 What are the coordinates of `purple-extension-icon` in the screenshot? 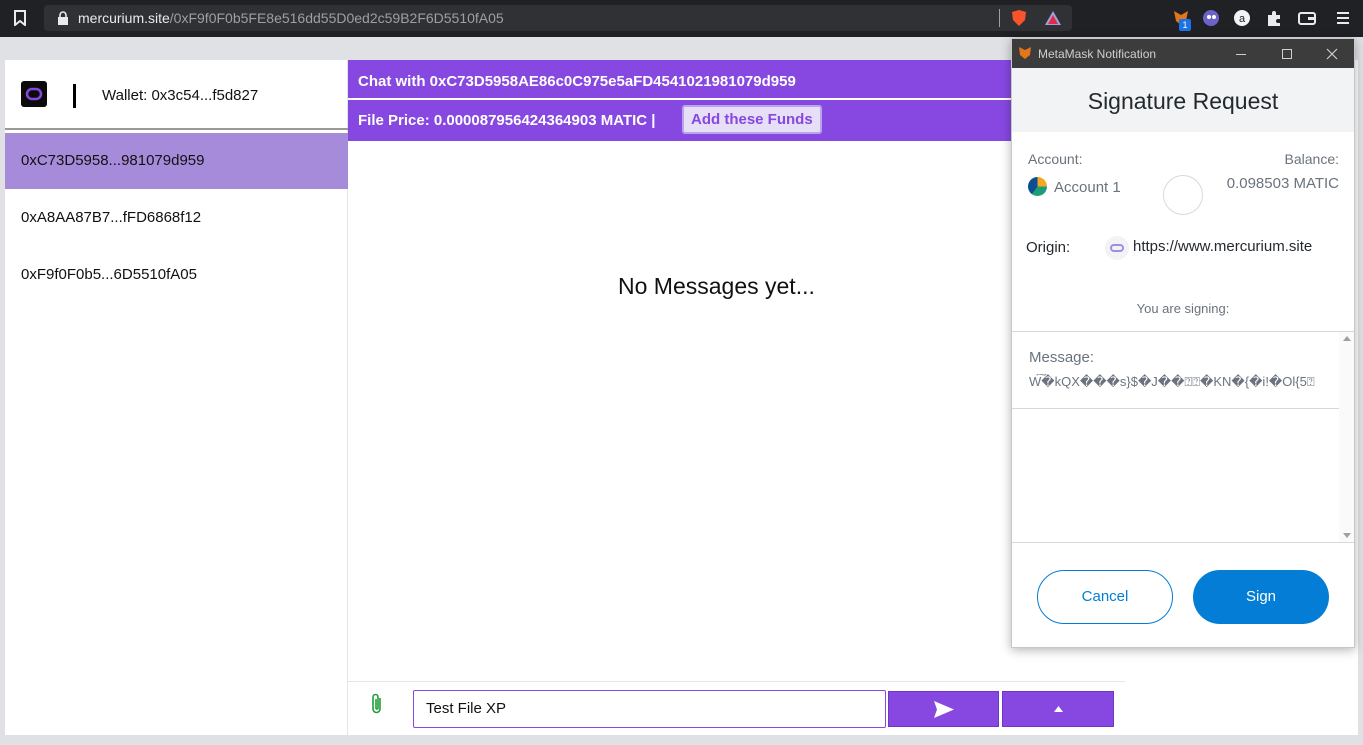 It's located at (1211, 18).